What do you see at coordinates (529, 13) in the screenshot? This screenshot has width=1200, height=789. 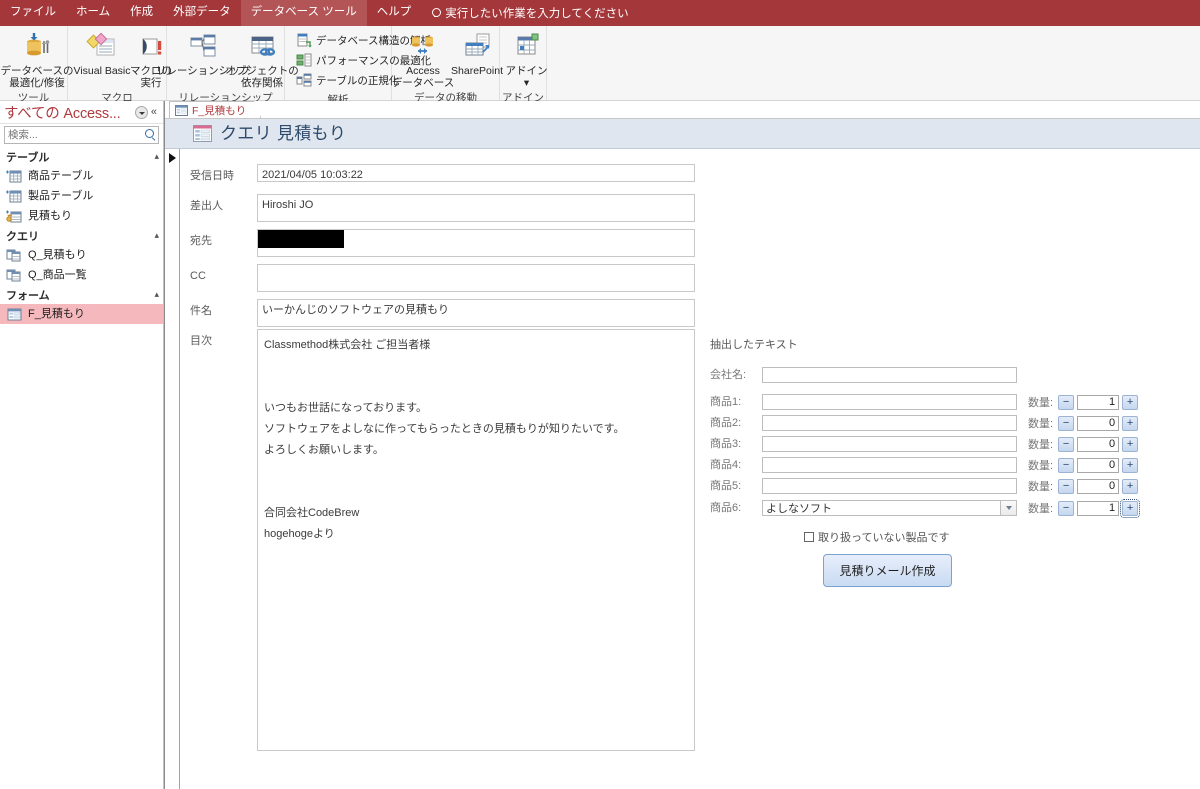 I see `tell-me-box: 実行したい作業を入力してください` at bounding box center [529, 13].